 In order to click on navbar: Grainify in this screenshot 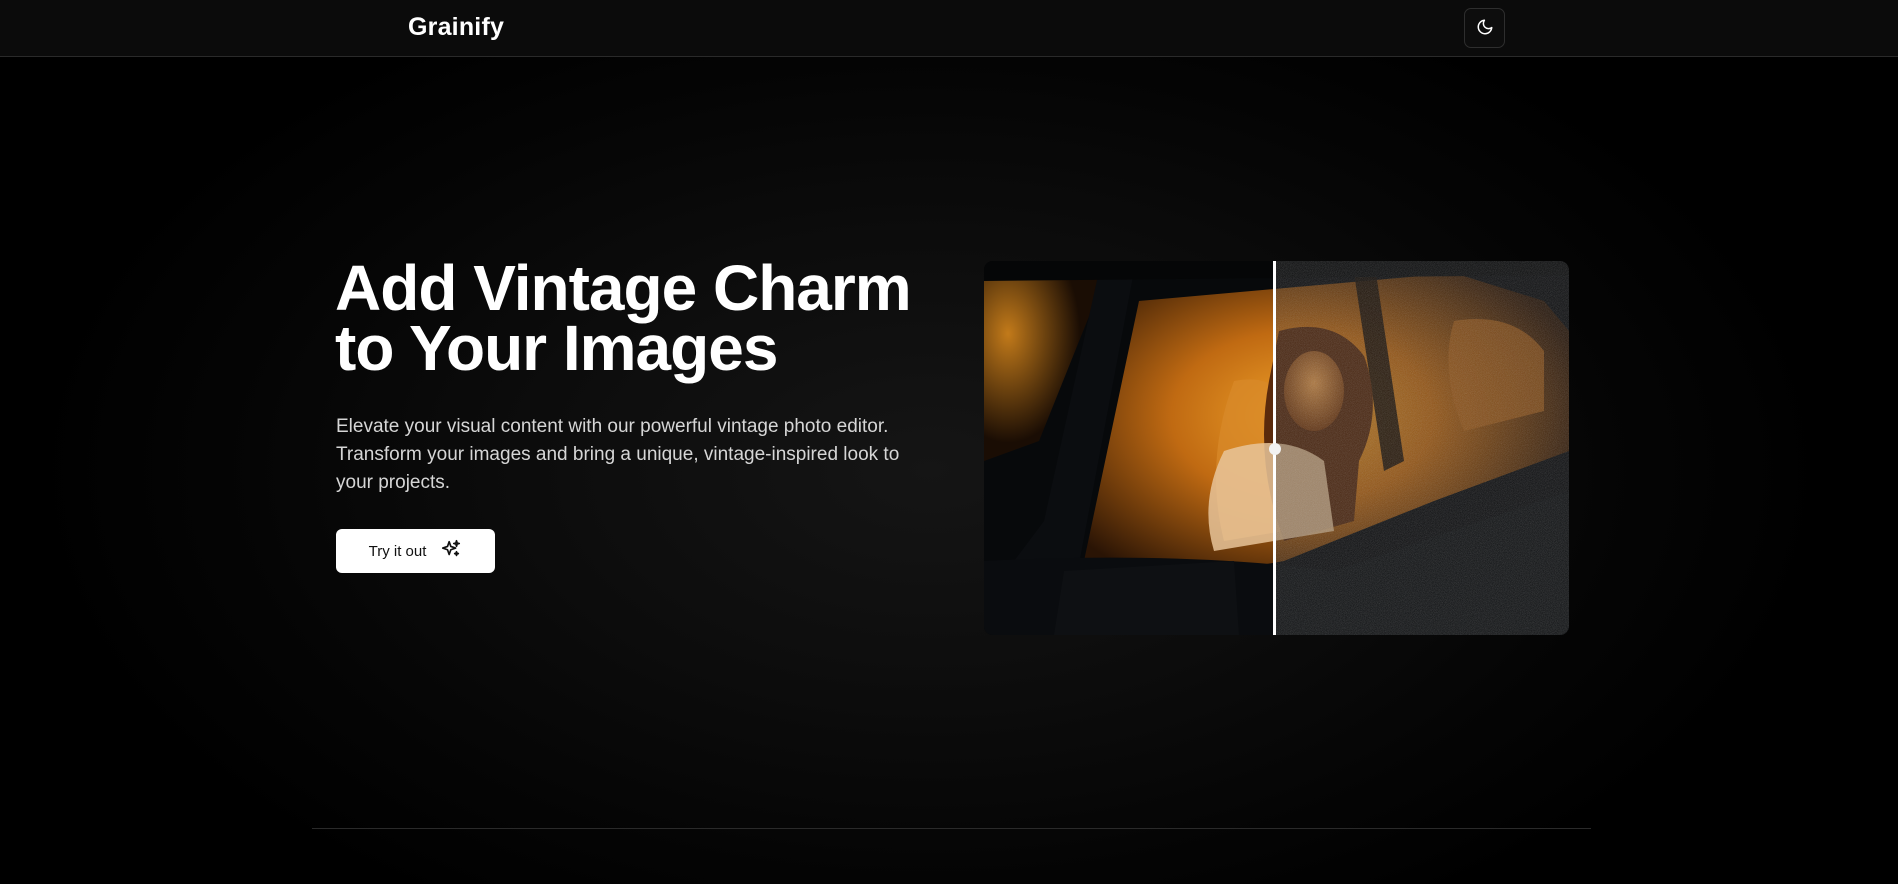, I will do `click(949, 28)`.